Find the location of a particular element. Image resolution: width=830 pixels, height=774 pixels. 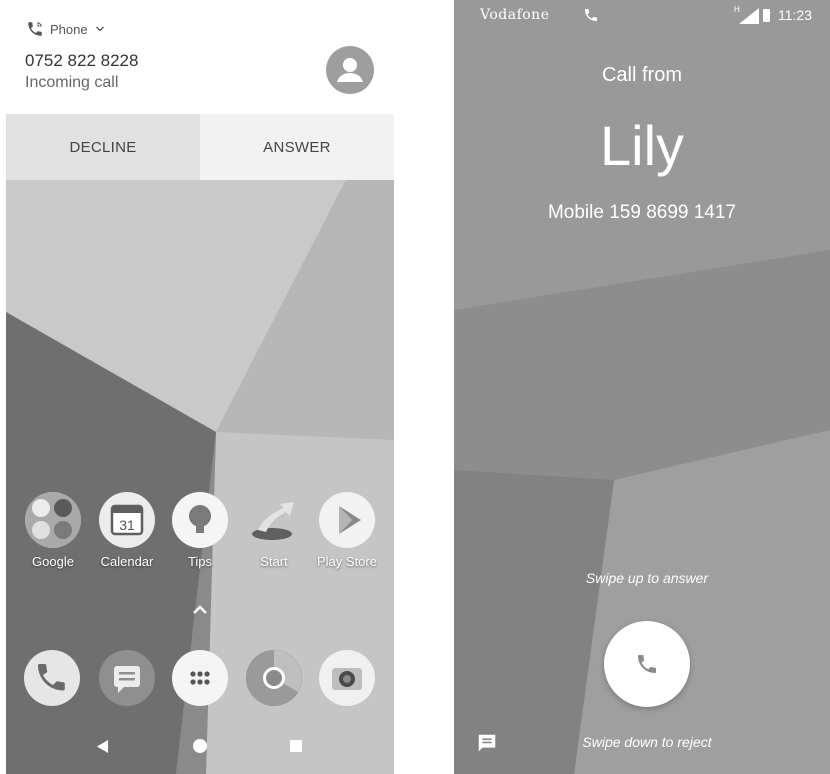

svg-text: 31 is located at coordinates (127, 525).